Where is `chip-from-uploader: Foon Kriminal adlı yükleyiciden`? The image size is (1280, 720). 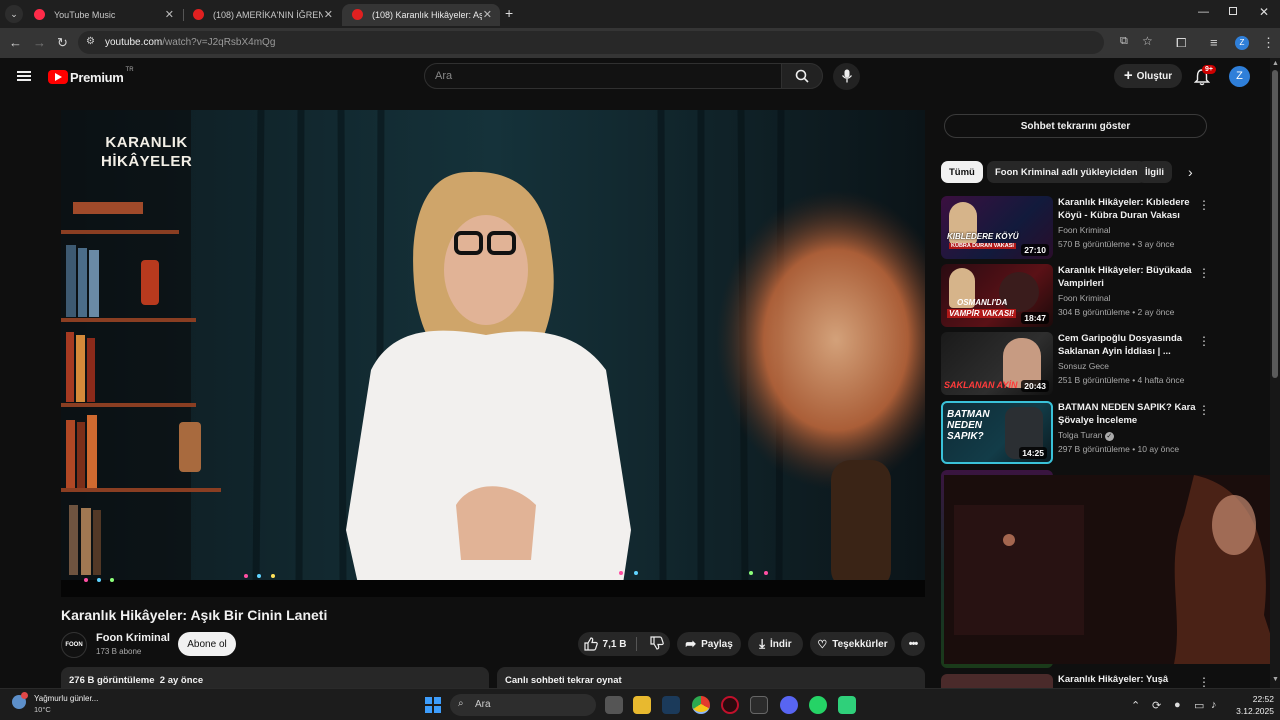
chip-from-uploader: Foon Kriminal adlı yükleyiciden is located at coordinates (1066, 172).